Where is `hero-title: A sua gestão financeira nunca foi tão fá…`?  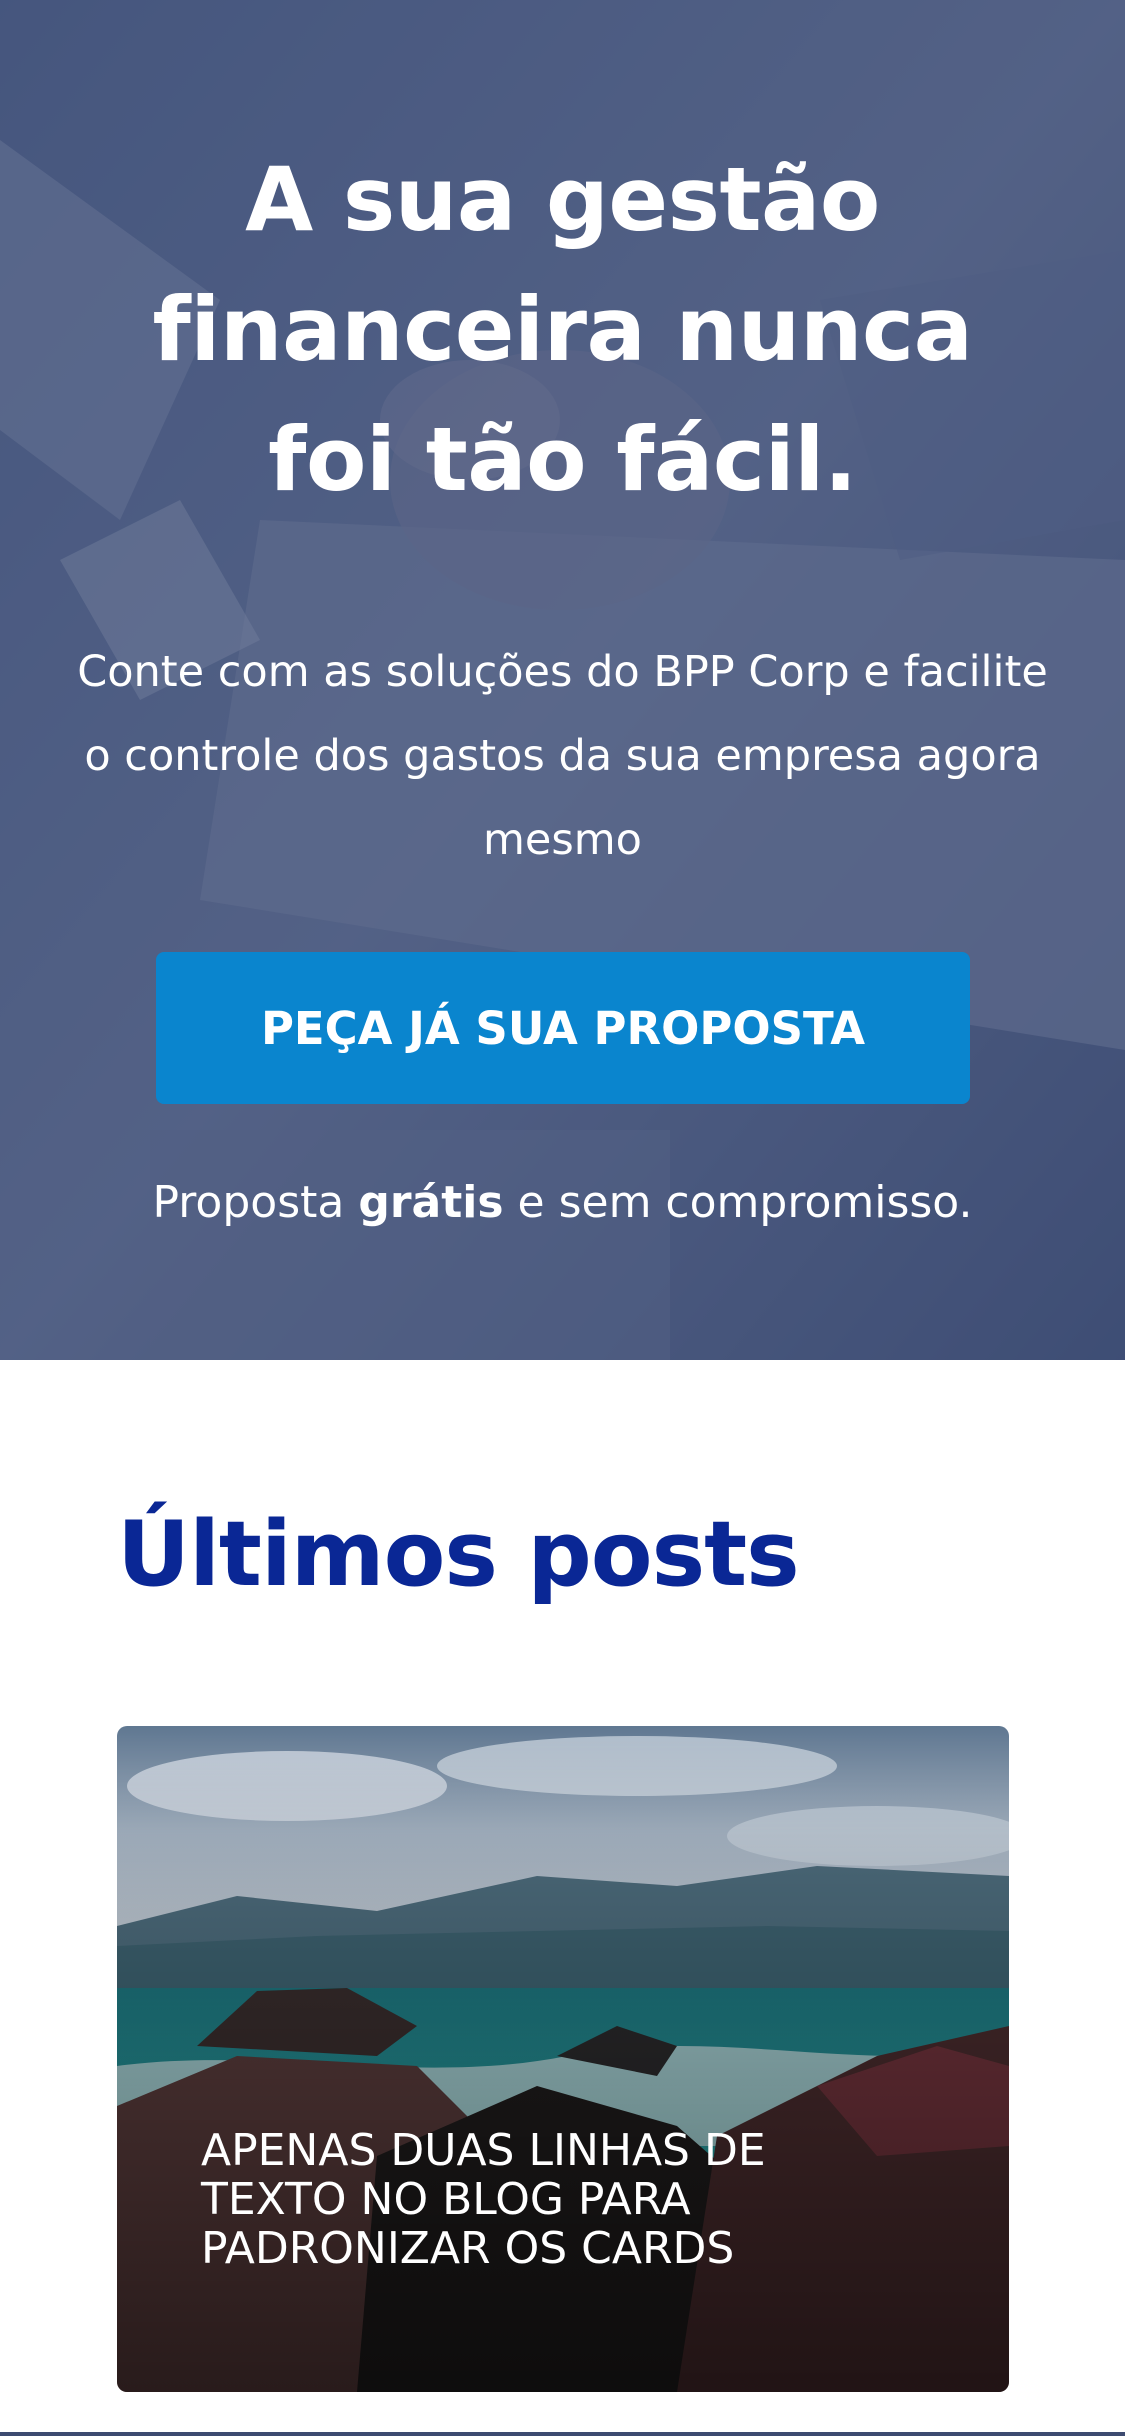 hero-title: A sua gestão financeira nunca foi tão fá… is located at coordinates (562, 329).